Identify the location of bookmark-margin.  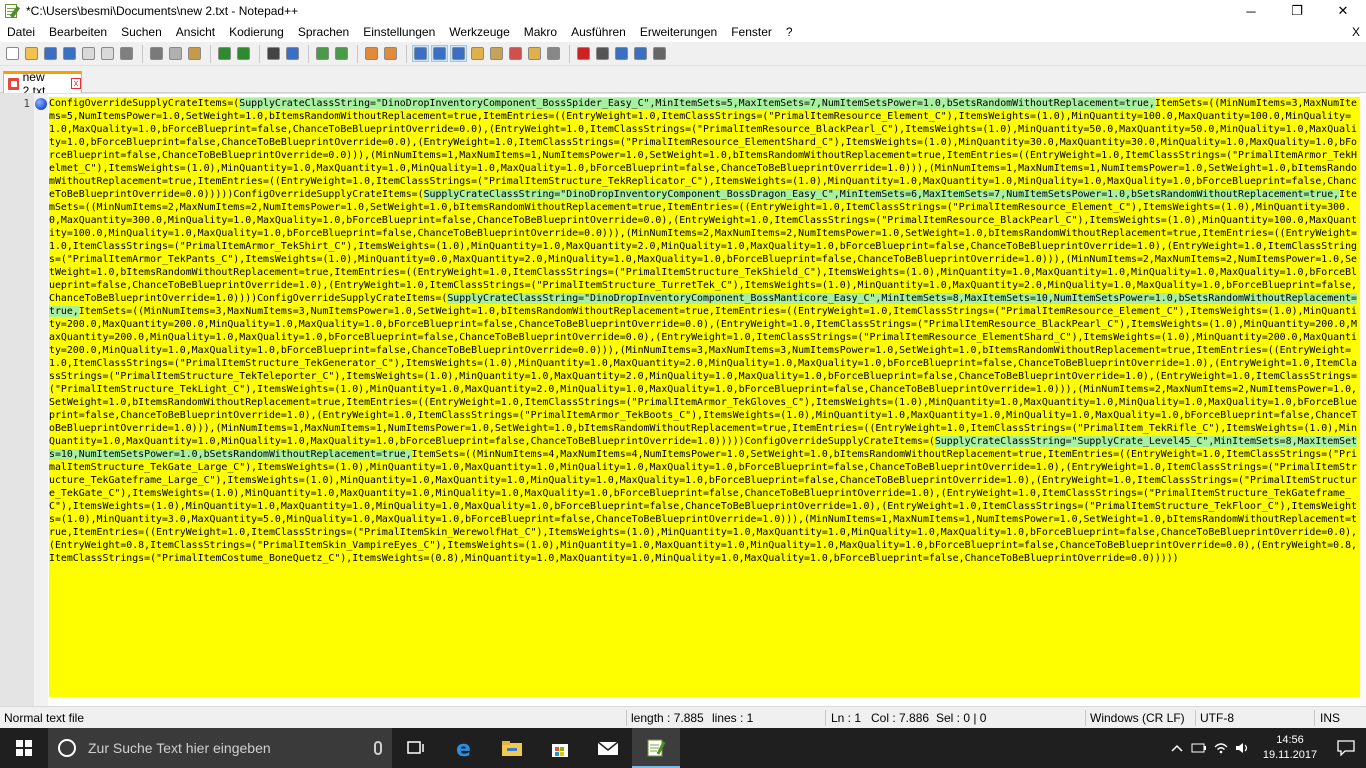
(41, 400).